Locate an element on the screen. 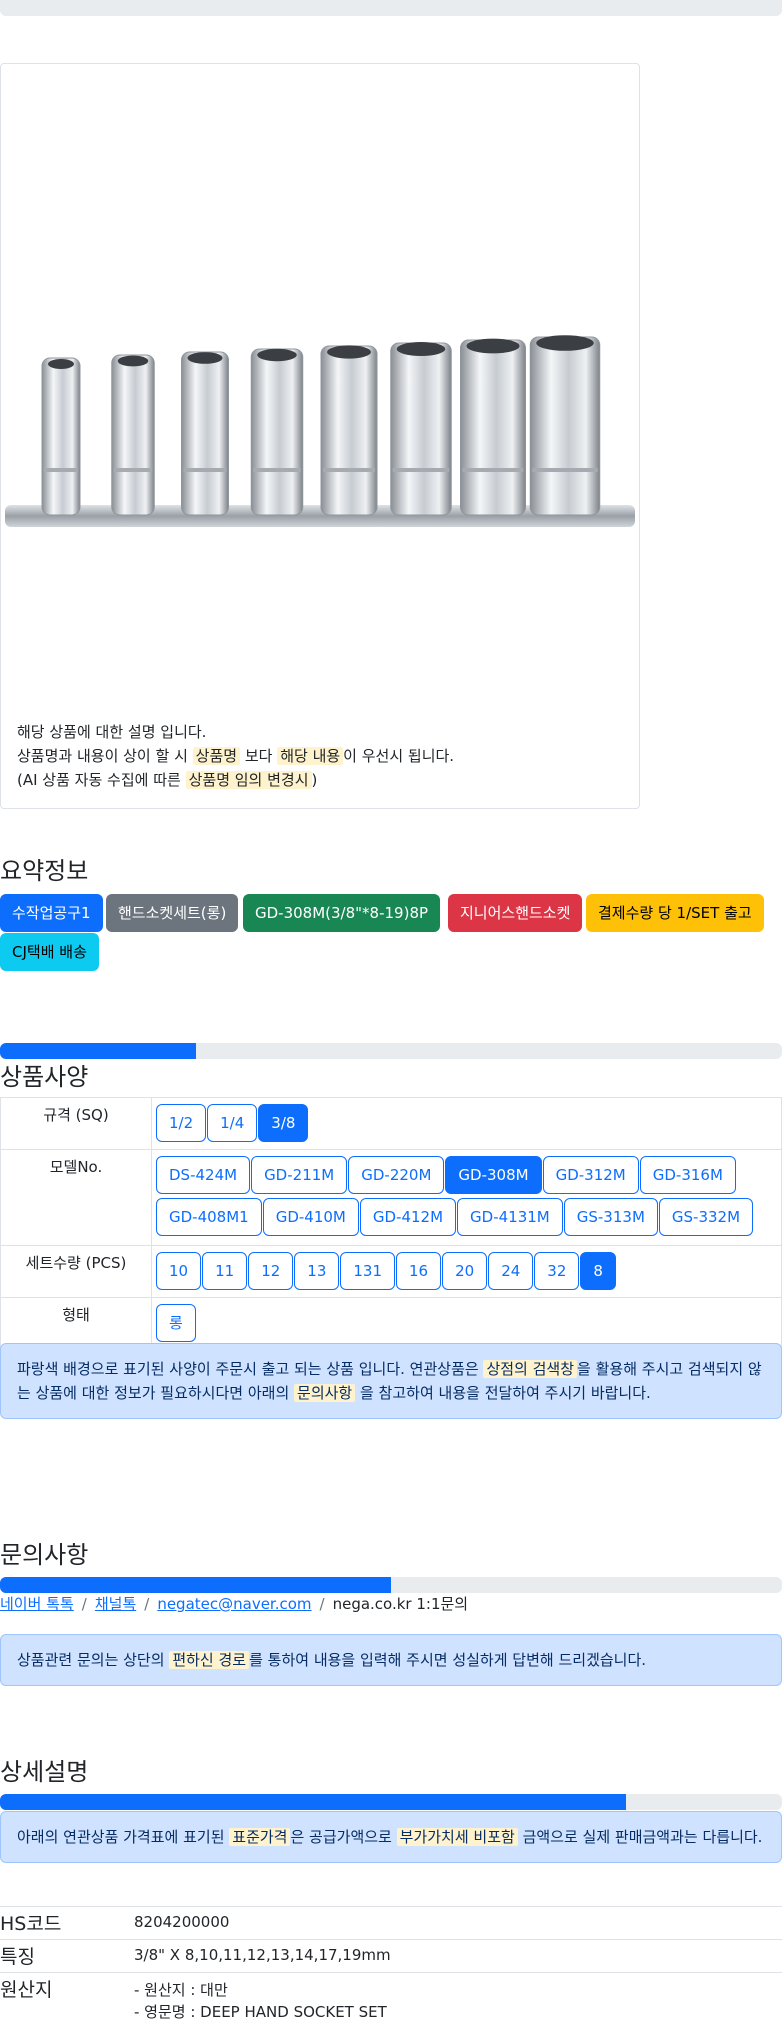 This screenshot has width=782, height=2025. spec-row-pcs: 세트수량 (PCS) 10 11 12 13 131 16 20 24 32 8 is located at coordinates (391, 1271).